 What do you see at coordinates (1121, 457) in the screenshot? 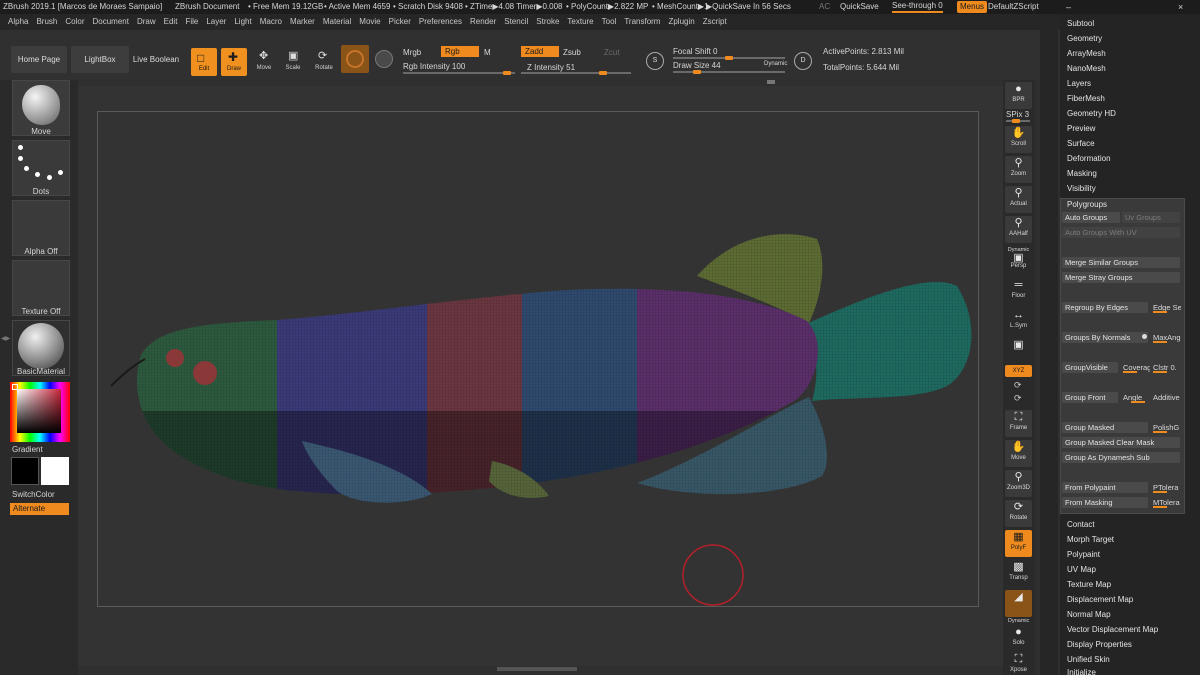
I see `group-as-dynamesh-sub-button: Group As Dynamesh Sub` at bounding box center [1121, 457].